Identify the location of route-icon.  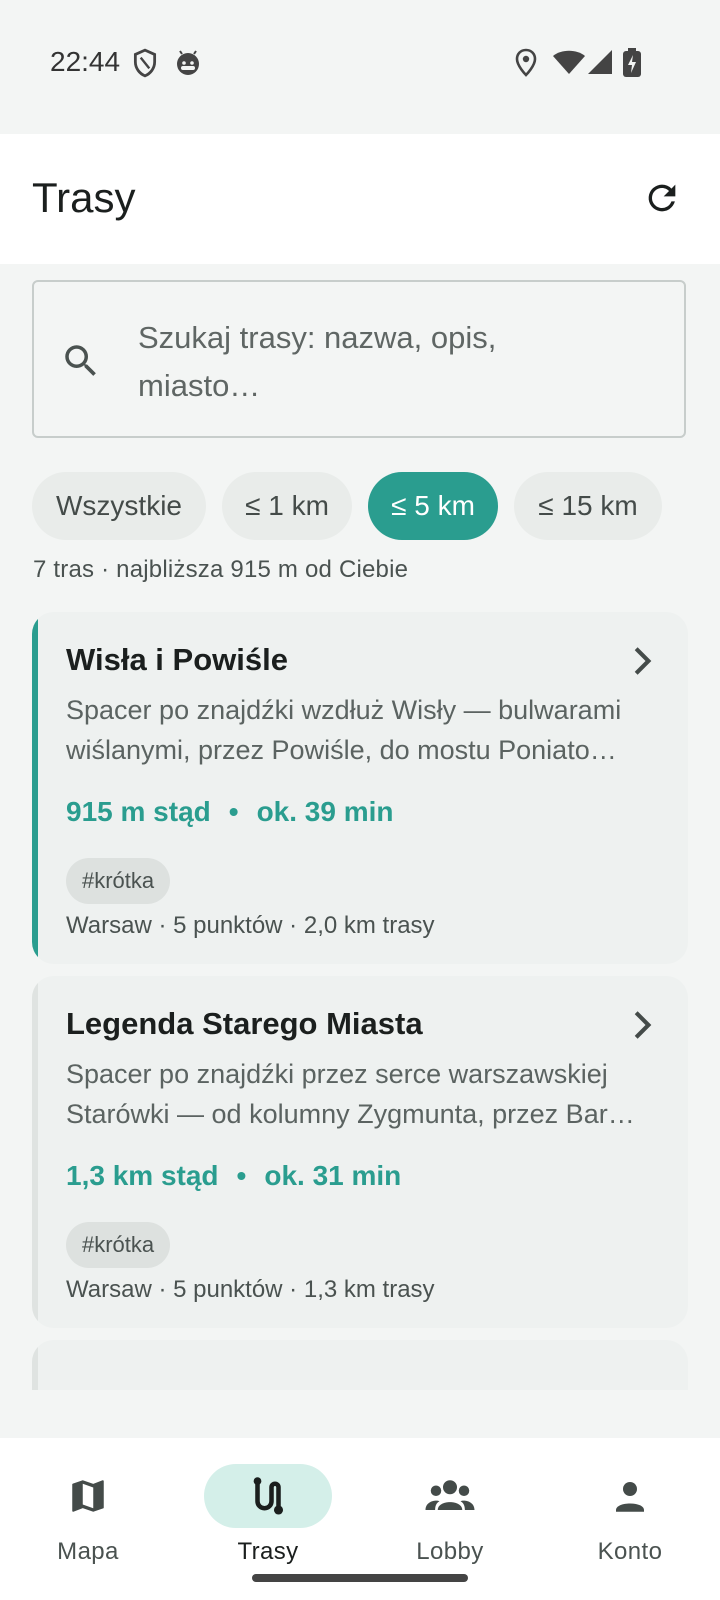
(268, 1496).